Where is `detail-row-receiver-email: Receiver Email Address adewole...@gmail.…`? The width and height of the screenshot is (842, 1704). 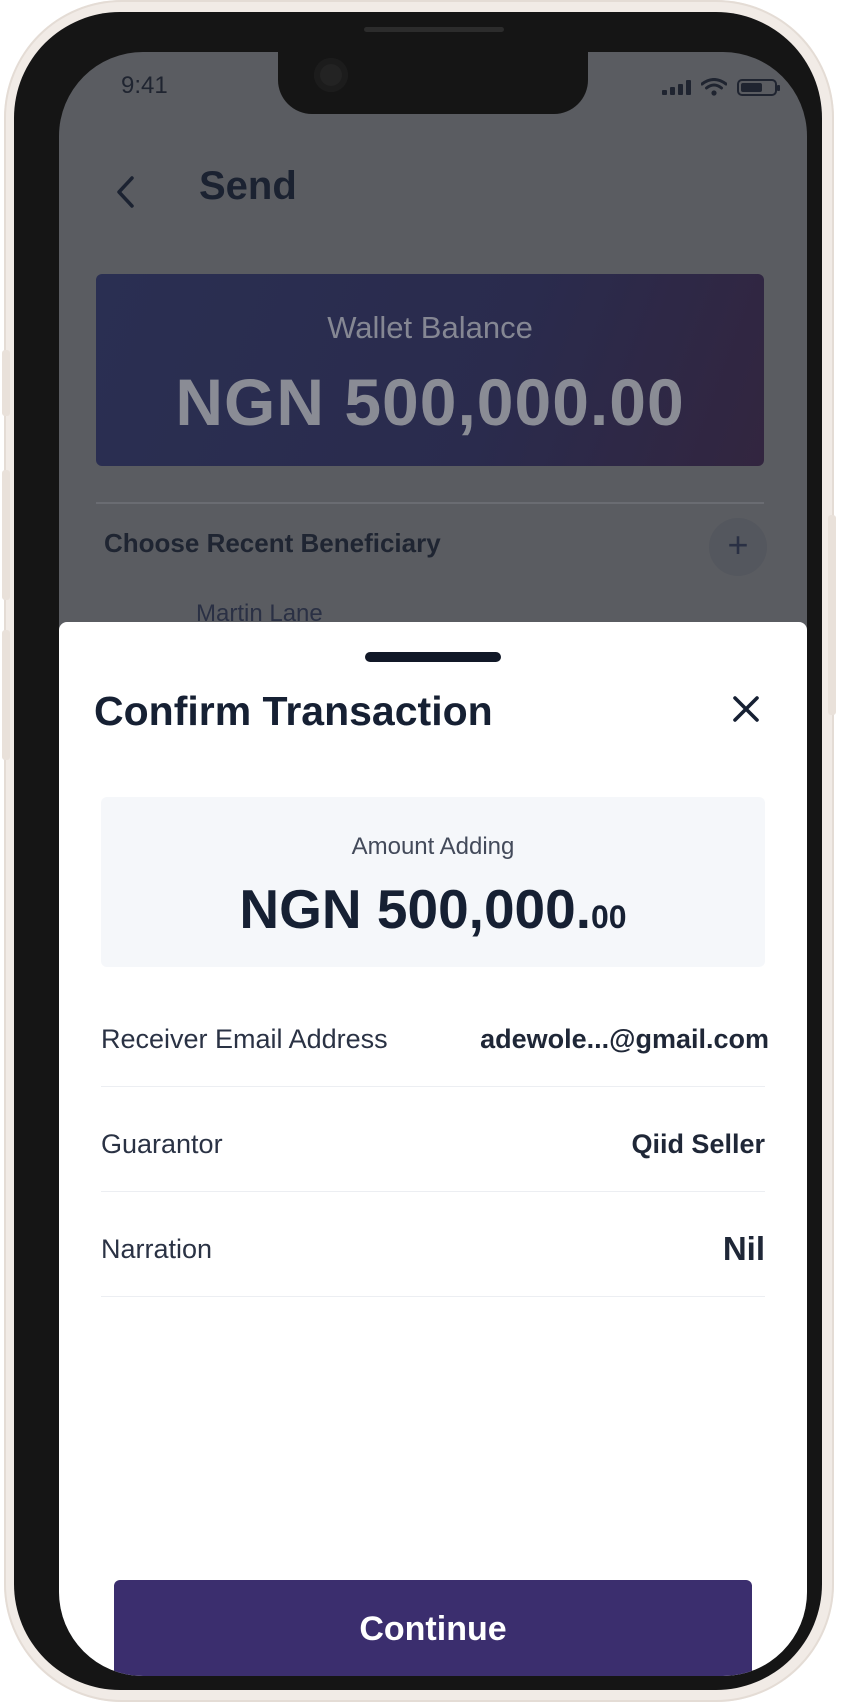
detail-row-receiver-email: Receiver Email Address adewole...@gmail.… is located at coordinates (435, 1034).